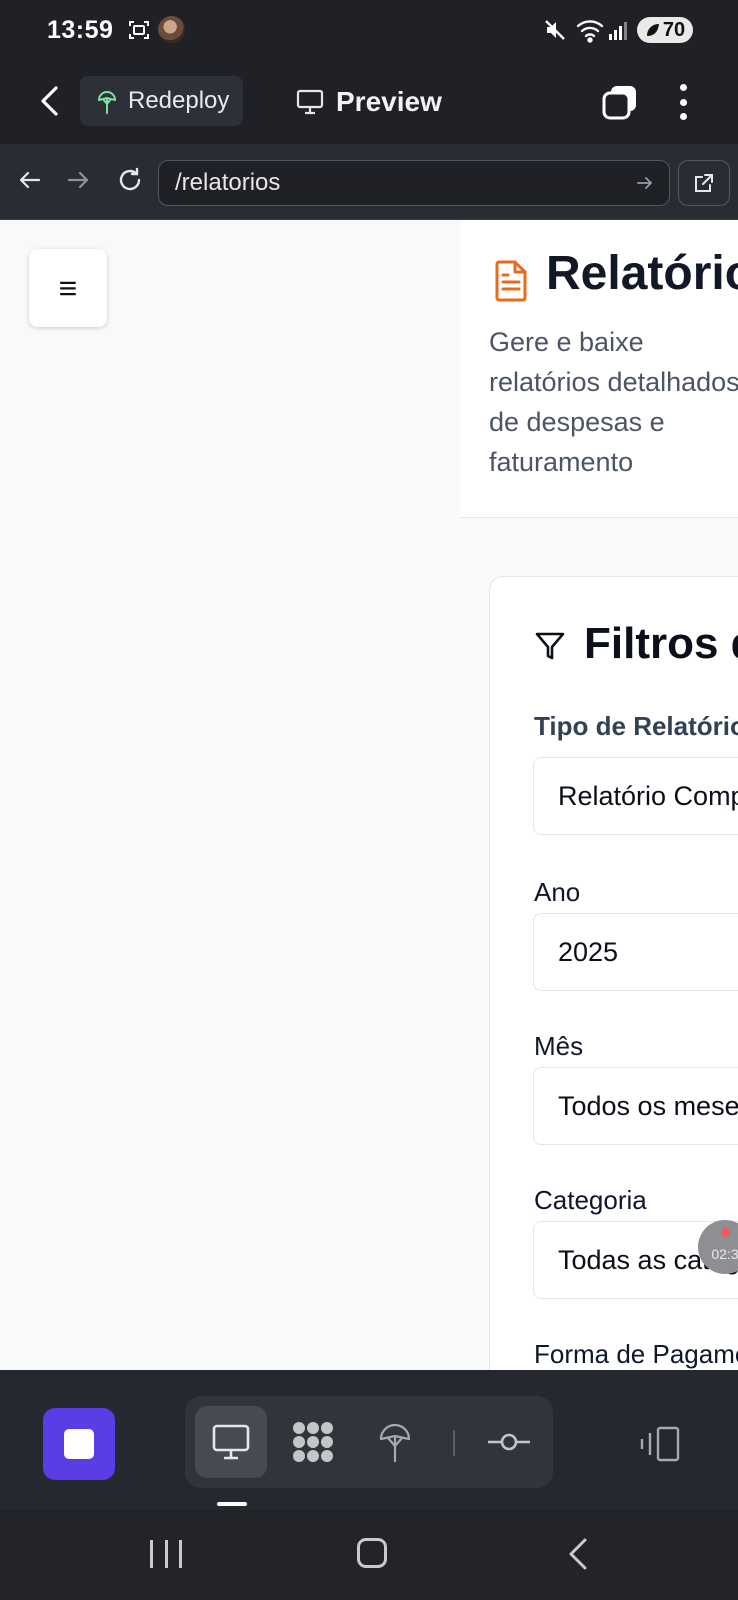  Describe the element at coordinates (139, 30) in the screenshot. I see `screen-capture-icon` at that location.